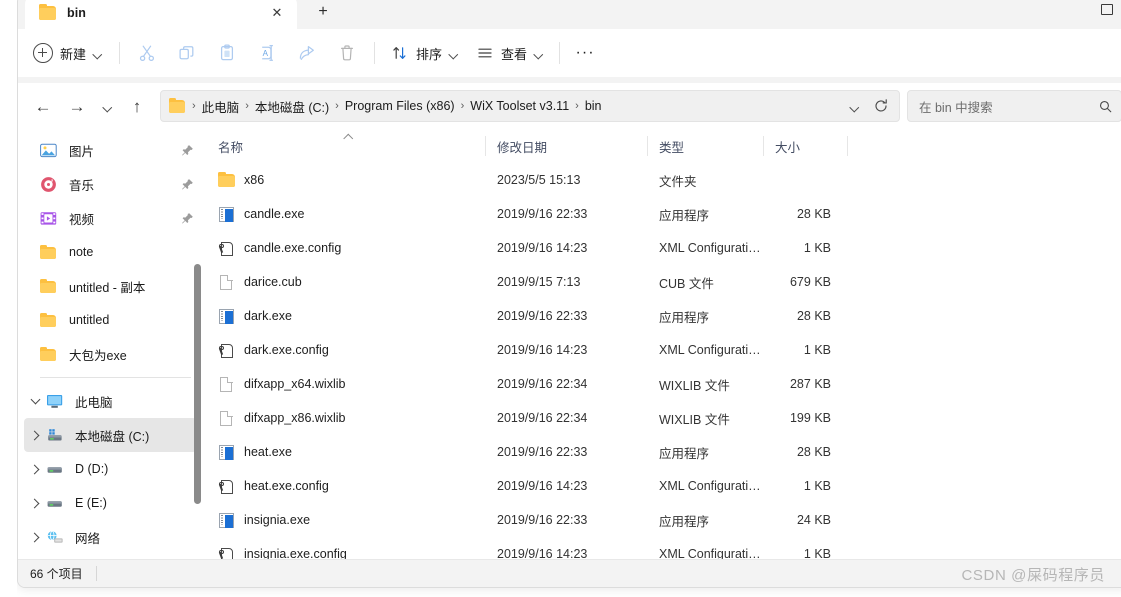 Image resolution: width=1121 pixels, height=597 pixels. Describe the element at coordinates (161, 14) in the screenshot. I see `tab-bin: bin ✕` at that location.